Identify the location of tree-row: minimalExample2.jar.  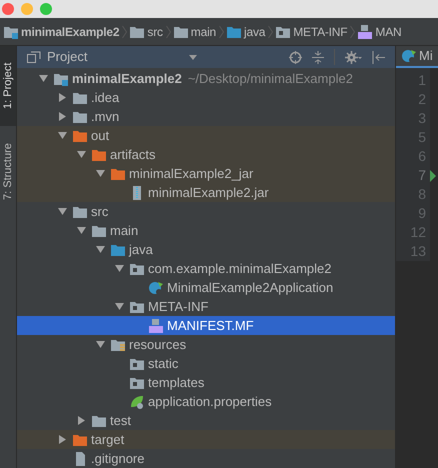
(206, 192).